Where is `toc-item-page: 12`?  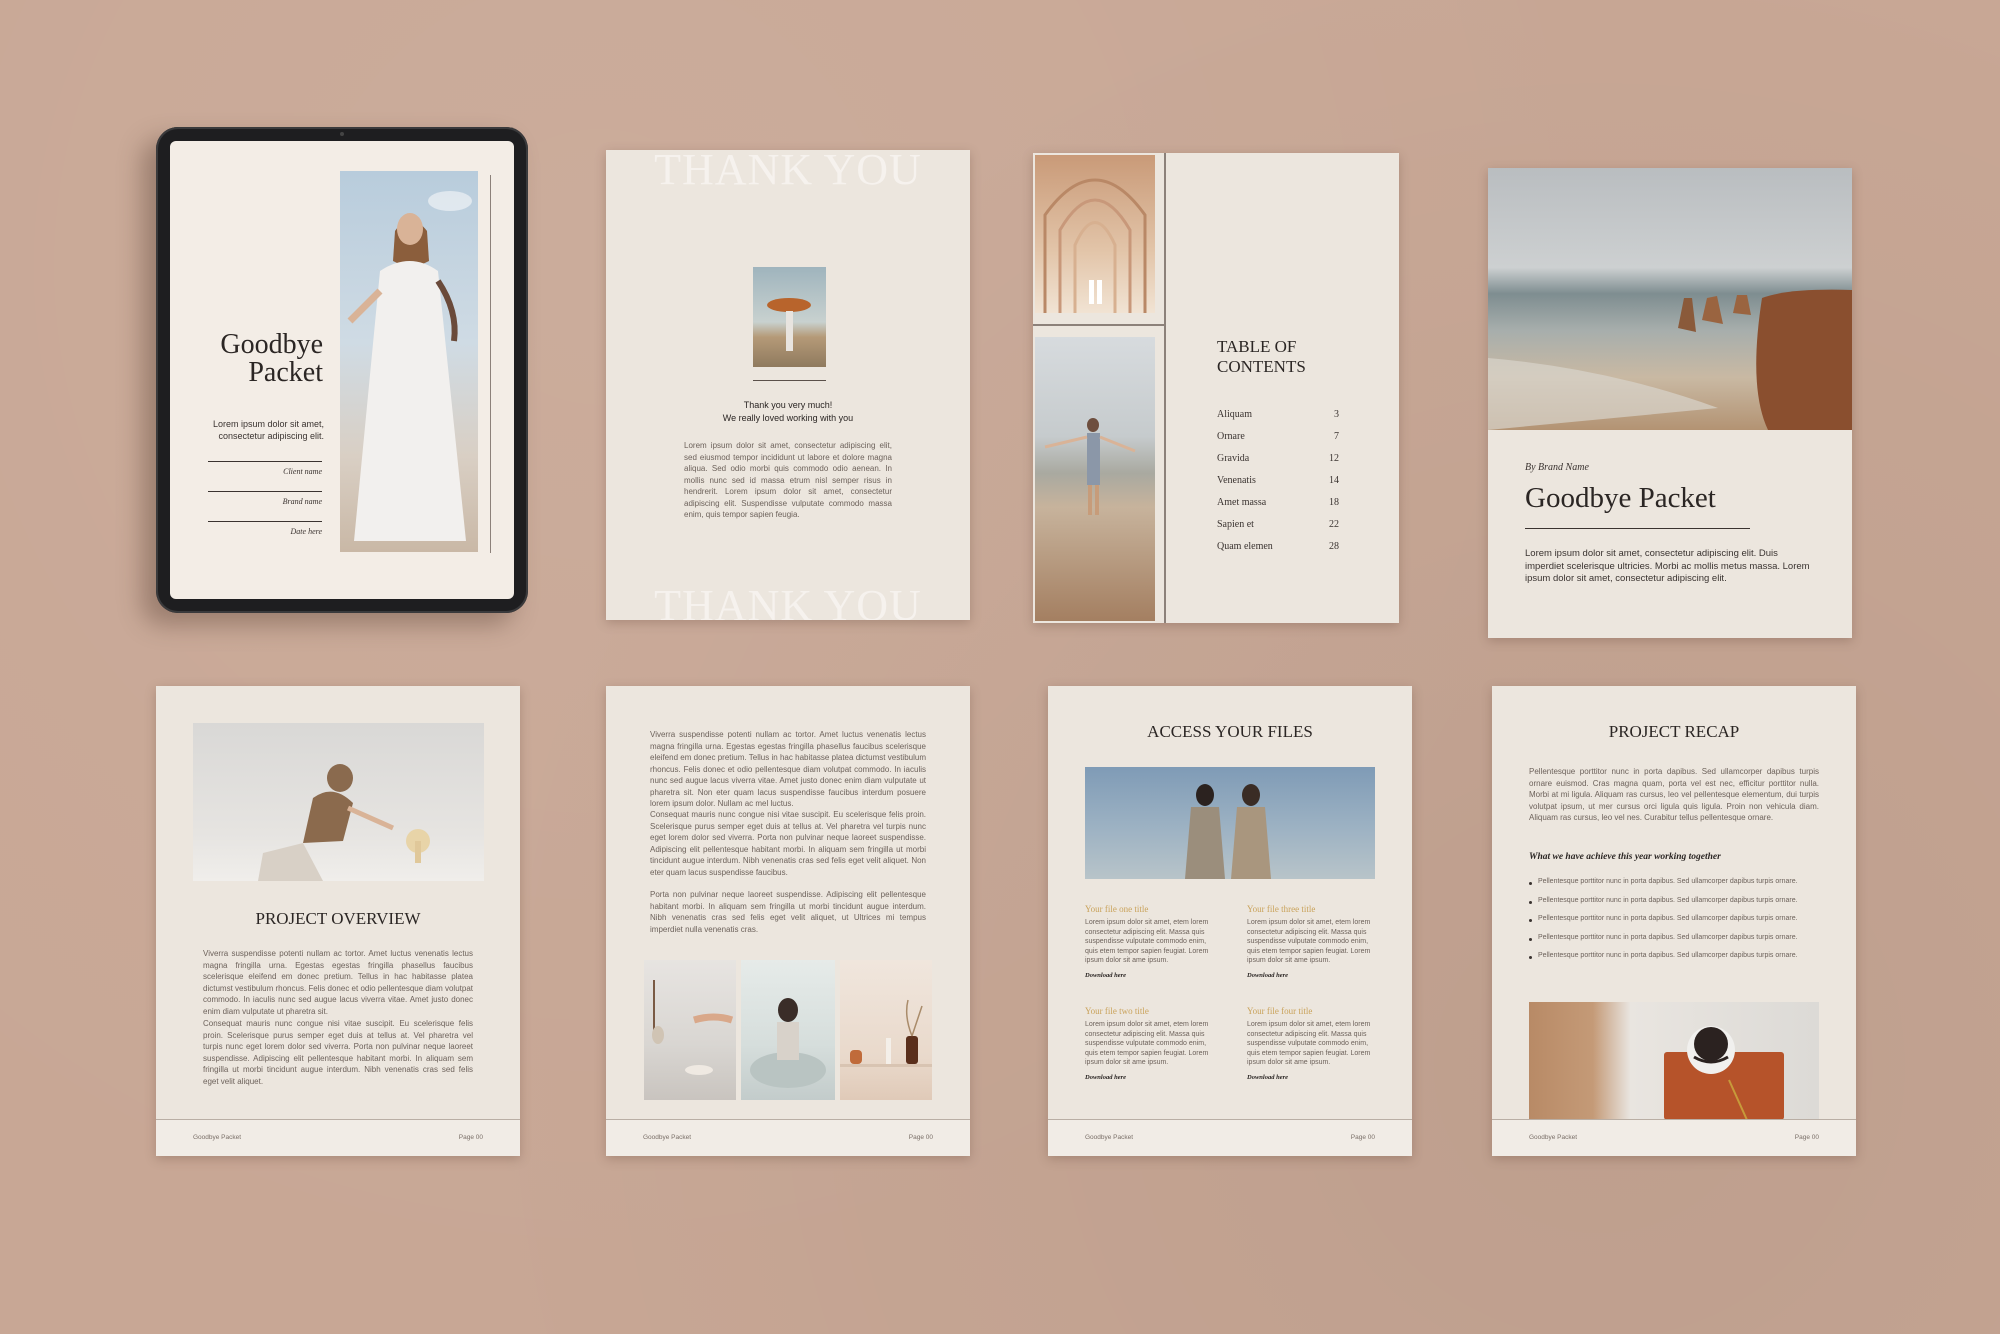
toc-item-page: 12 is located at coordinates (1334, 458).